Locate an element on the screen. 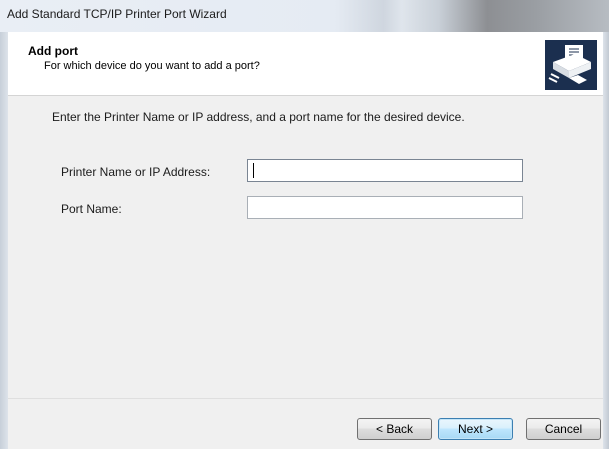 The width and height of the screenshot is (609, 449). cancel-button: Cancel is located at coordinates (563, 429).